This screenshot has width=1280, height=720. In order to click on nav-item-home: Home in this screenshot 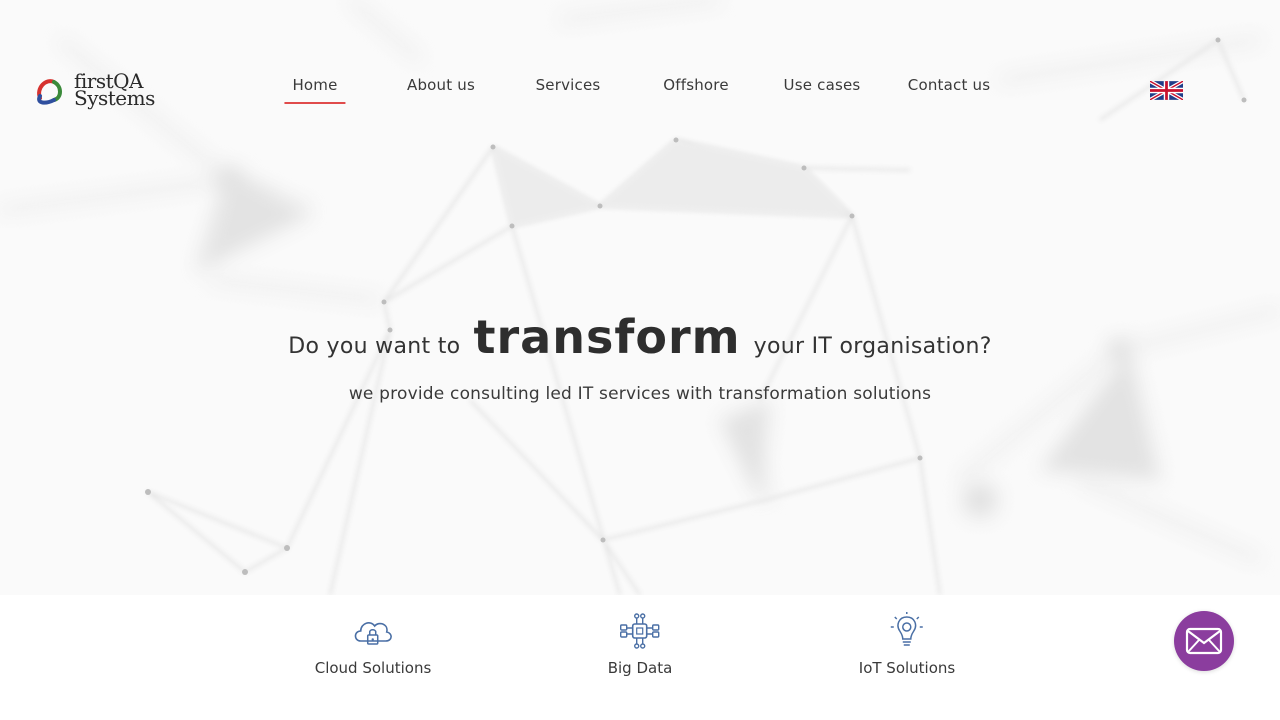, I will do `click(315, 90)`.